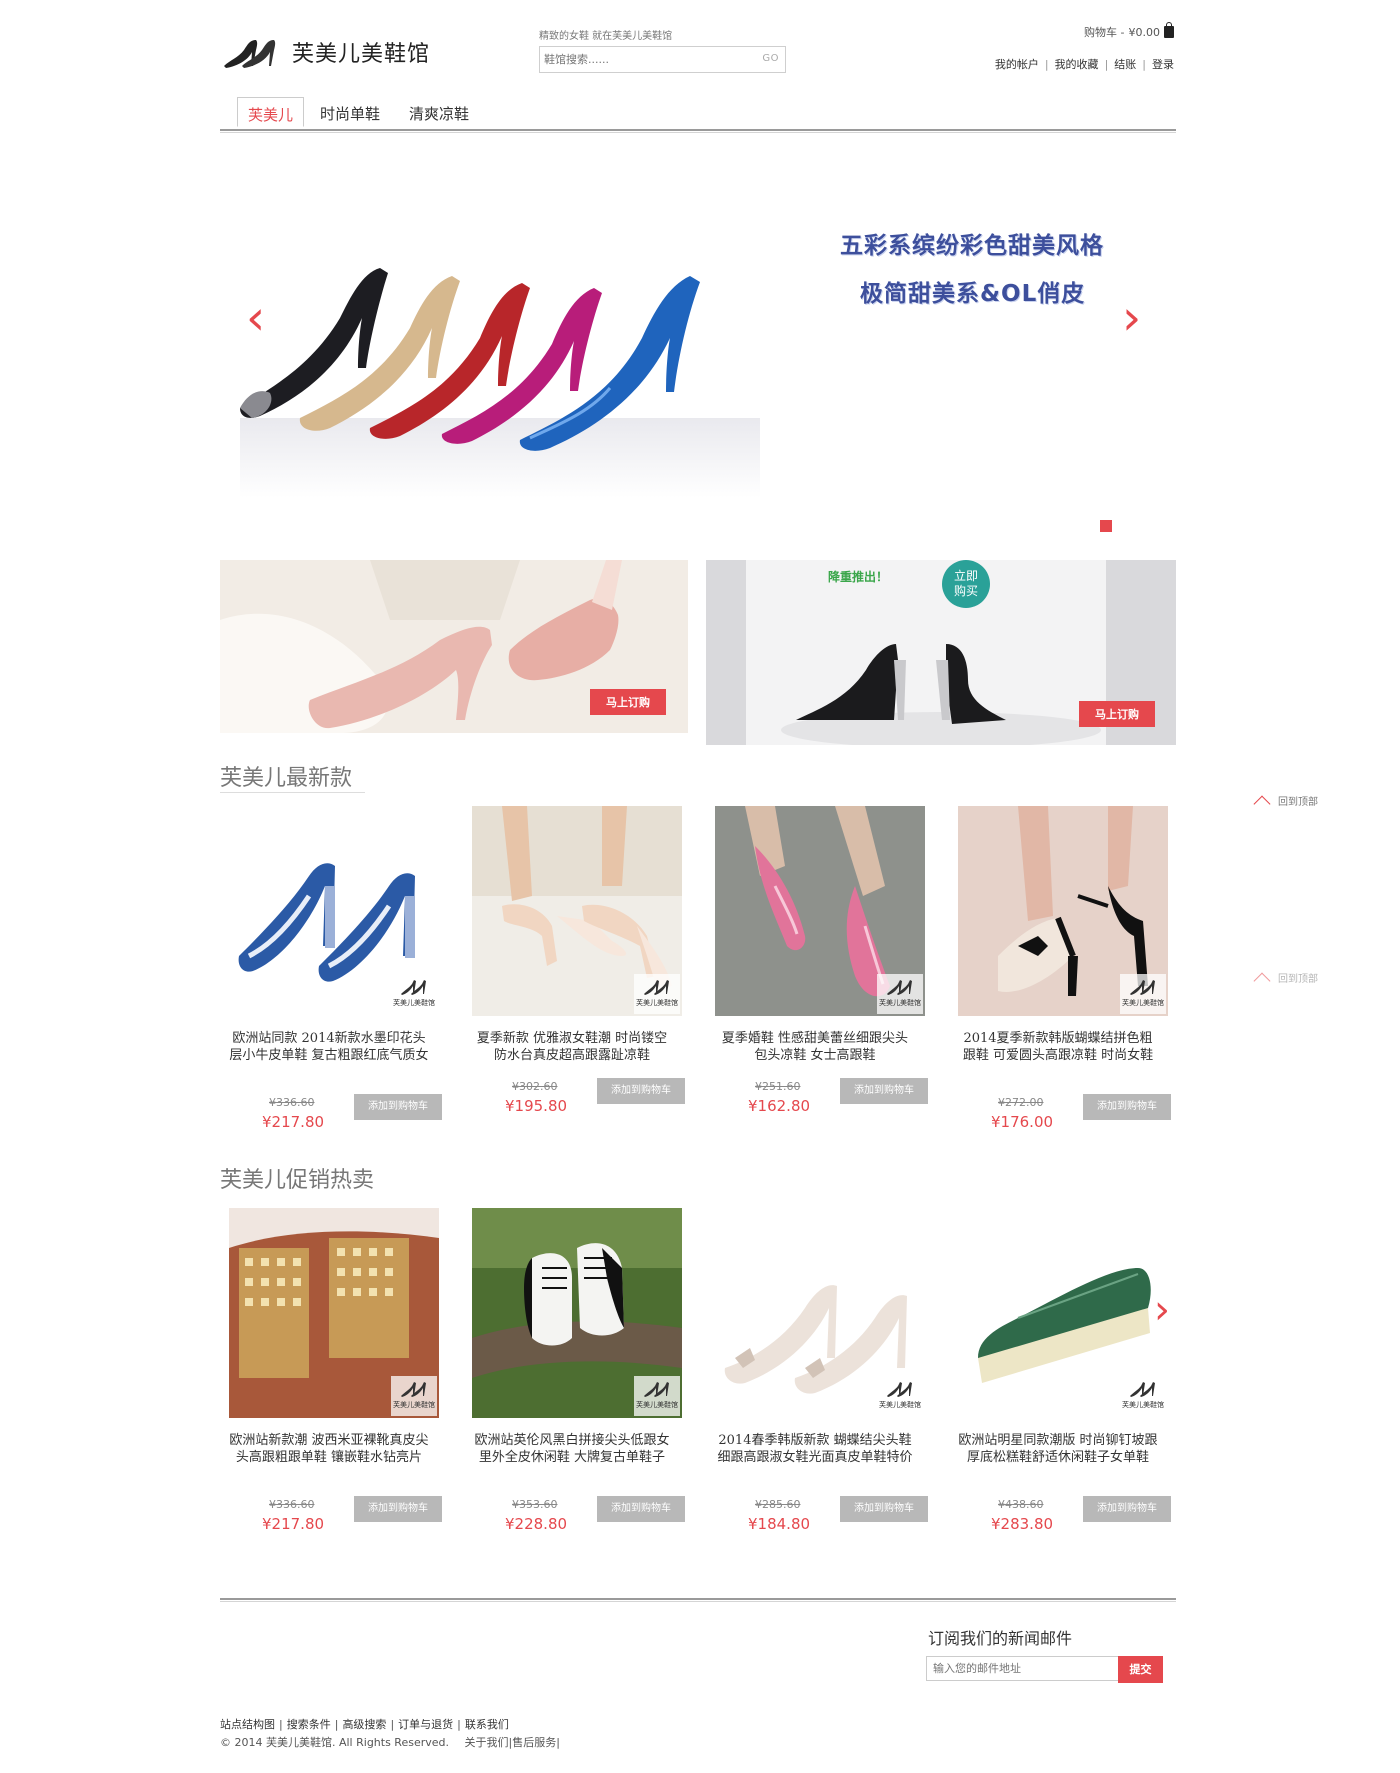 This screenshot has height=1773, width=1400. Describe the element at coordinates (1104, 32) in the screenshot. I see `cart-label: 购物车 -` at that location.